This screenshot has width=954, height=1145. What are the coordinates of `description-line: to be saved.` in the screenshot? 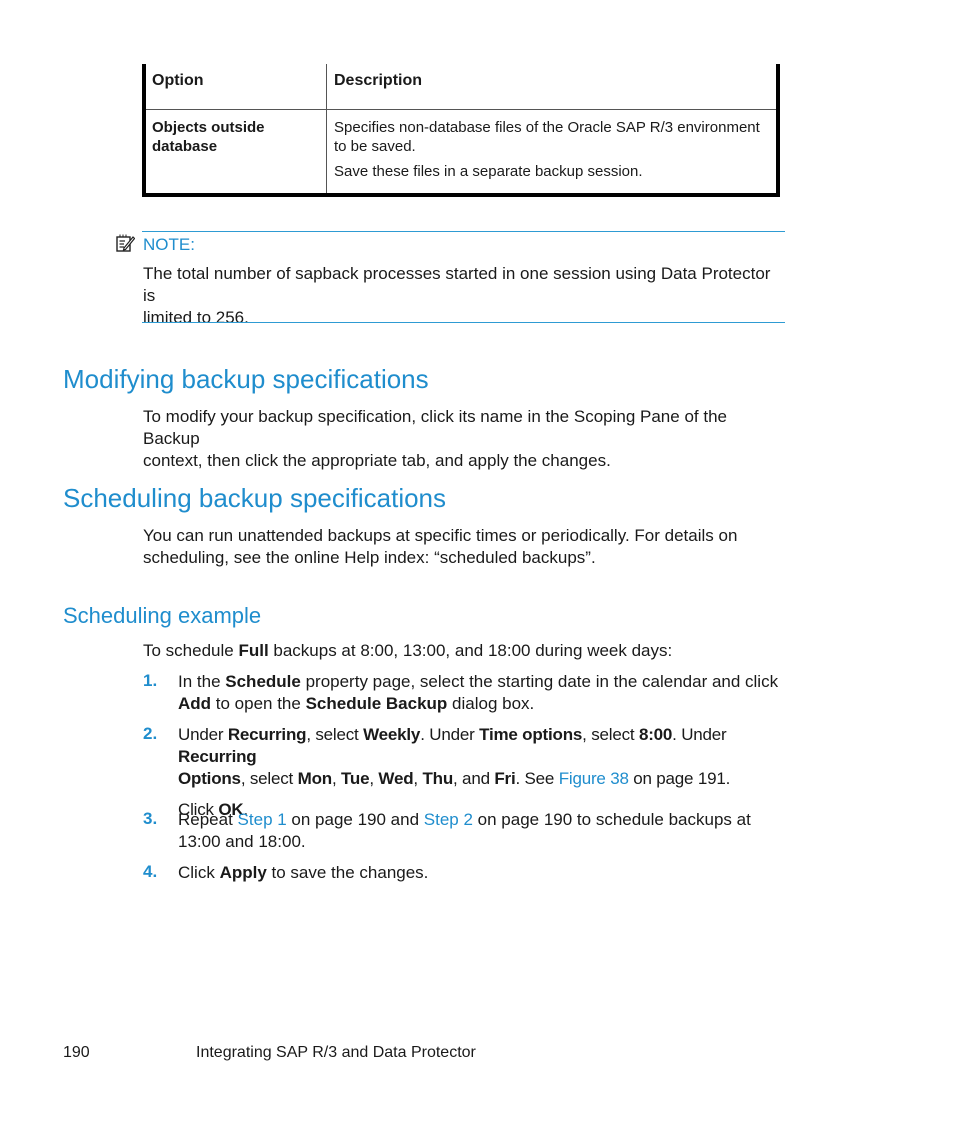 It's located at (375, 146).